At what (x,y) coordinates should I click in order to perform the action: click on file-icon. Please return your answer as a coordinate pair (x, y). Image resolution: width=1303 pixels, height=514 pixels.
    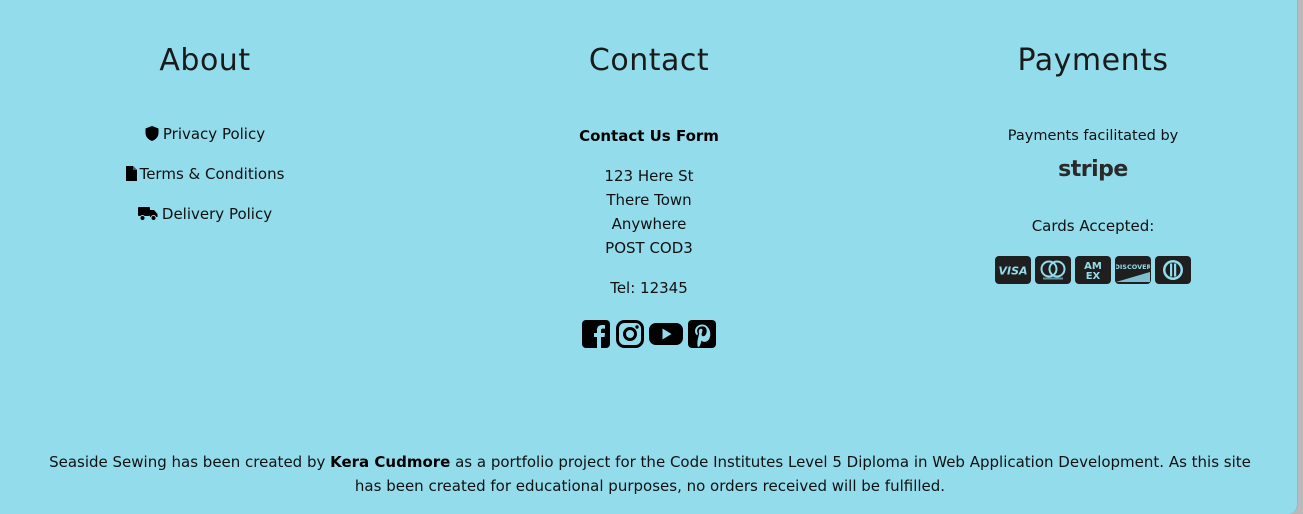
    Looking at the image, I should click on (131, 176).